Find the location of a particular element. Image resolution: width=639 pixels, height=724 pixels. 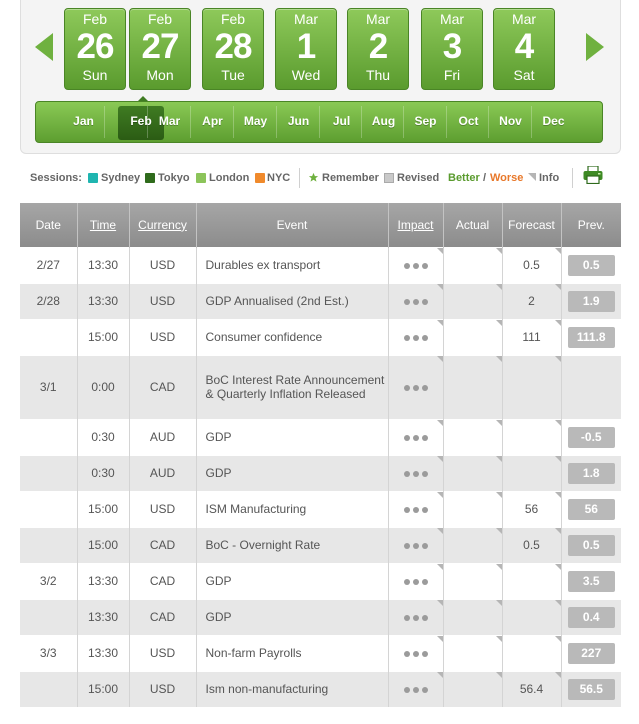

session-nyc: NYC is located at coordinates (278, 178).